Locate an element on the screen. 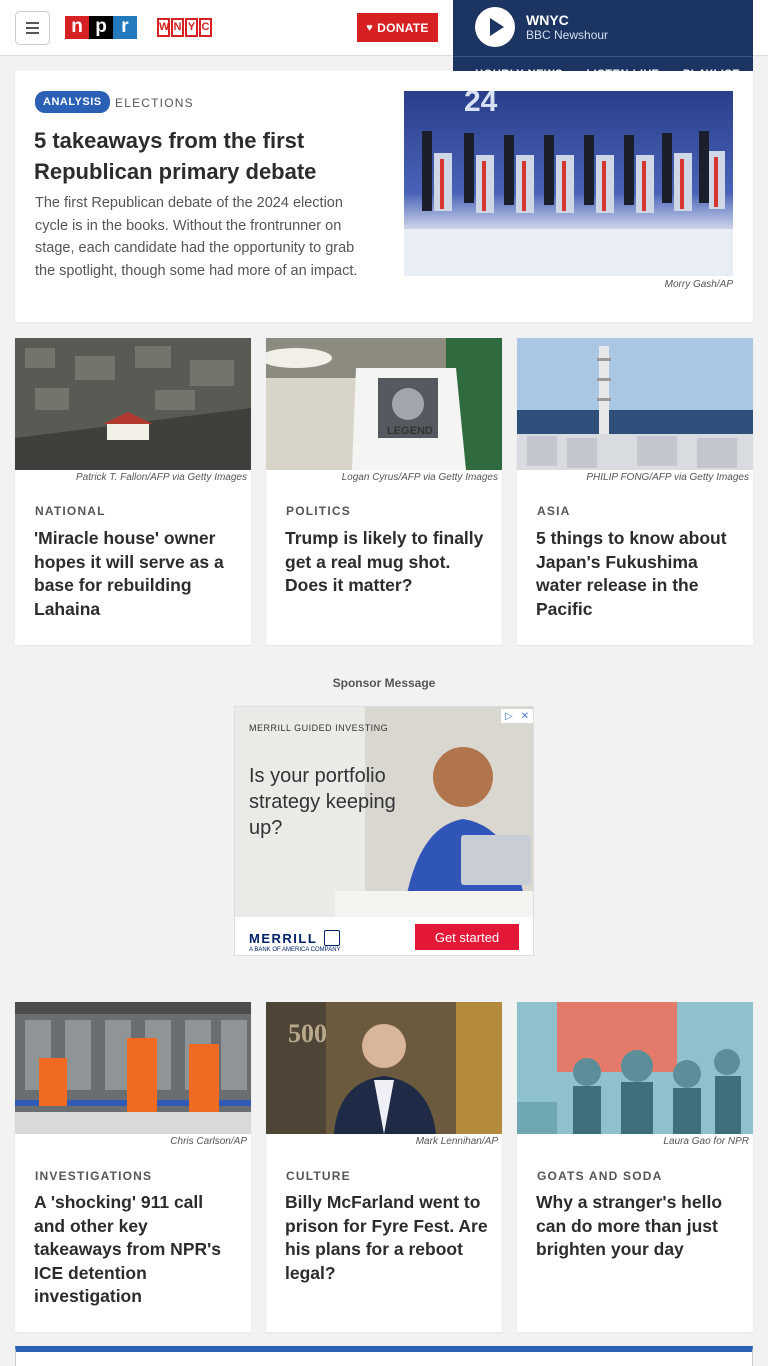  play-button is located at coordinates (495, 27).